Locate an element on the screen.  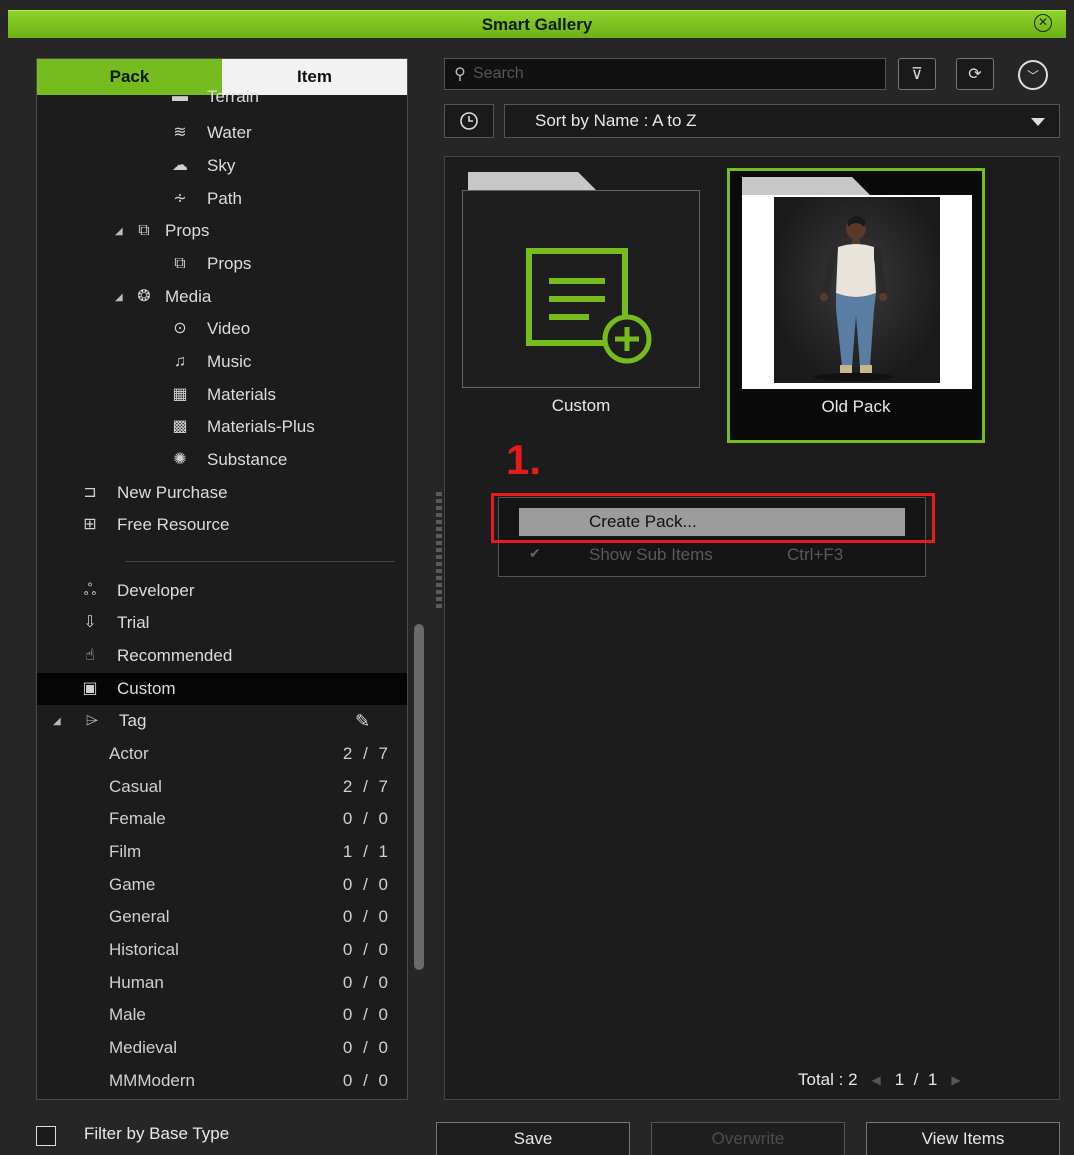
edit-pencil-icon: ✎ is located at coordinates (362, 721).